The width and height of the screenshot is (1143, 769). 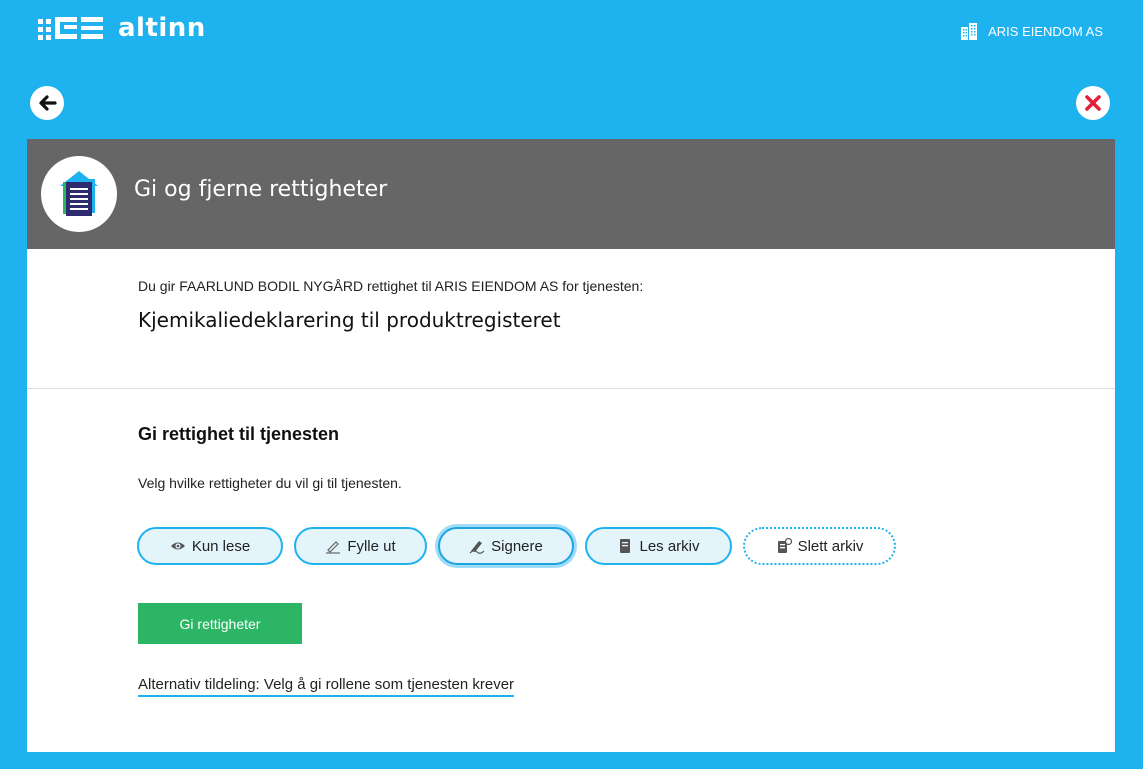 What do you see at coordinates (517, 546) in the screenshot?
I see `right-label: Signere` at bounding box center [517, 546].